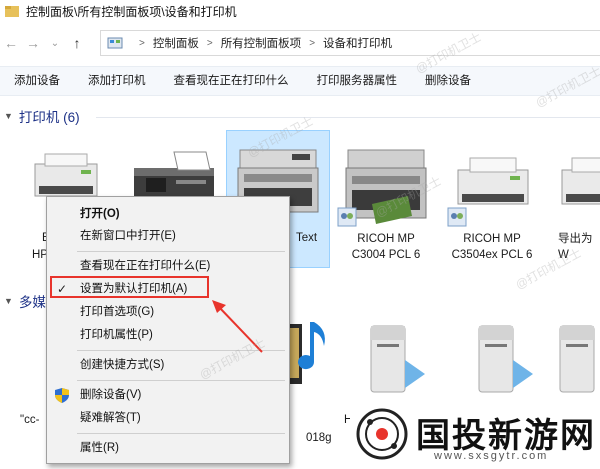 Image resolution: width=600 pixels, height=469 pixels. What do you see at coordinates (386, 255) in the screenshot?
I see `printer-label-line2: C3004 PCL 6` at bounding box center [386, 255].